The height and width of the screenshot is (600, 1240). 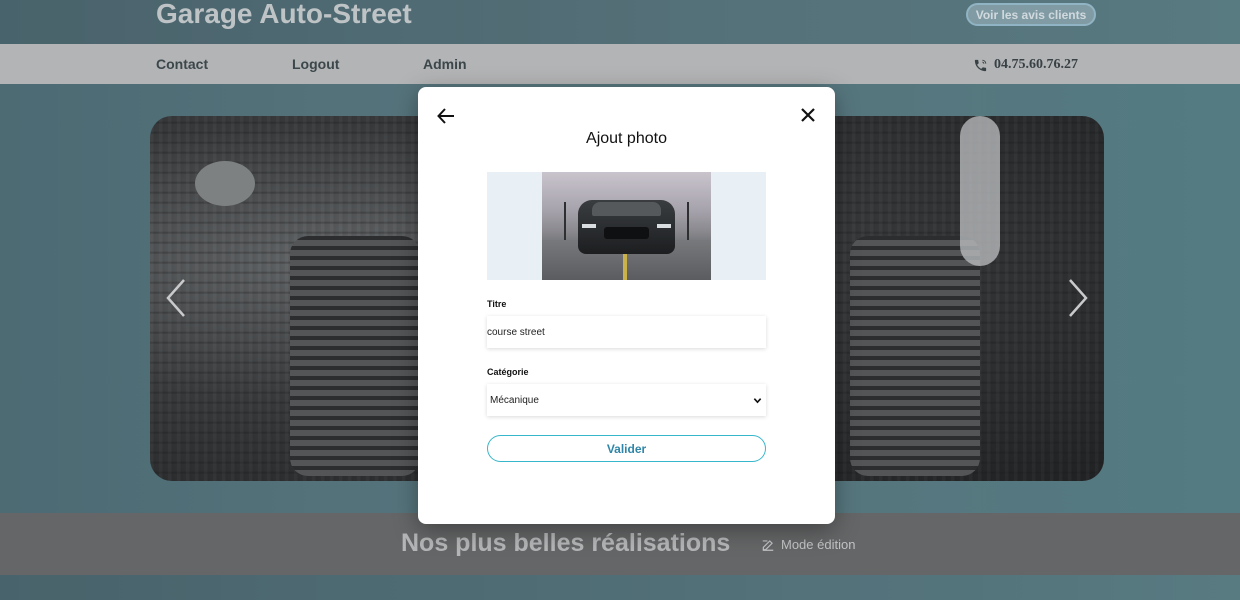 What do you see at coordinates (497, 304) in the screenshot?
I see `title-field-label: Titre` at bounding box center [497, 304].